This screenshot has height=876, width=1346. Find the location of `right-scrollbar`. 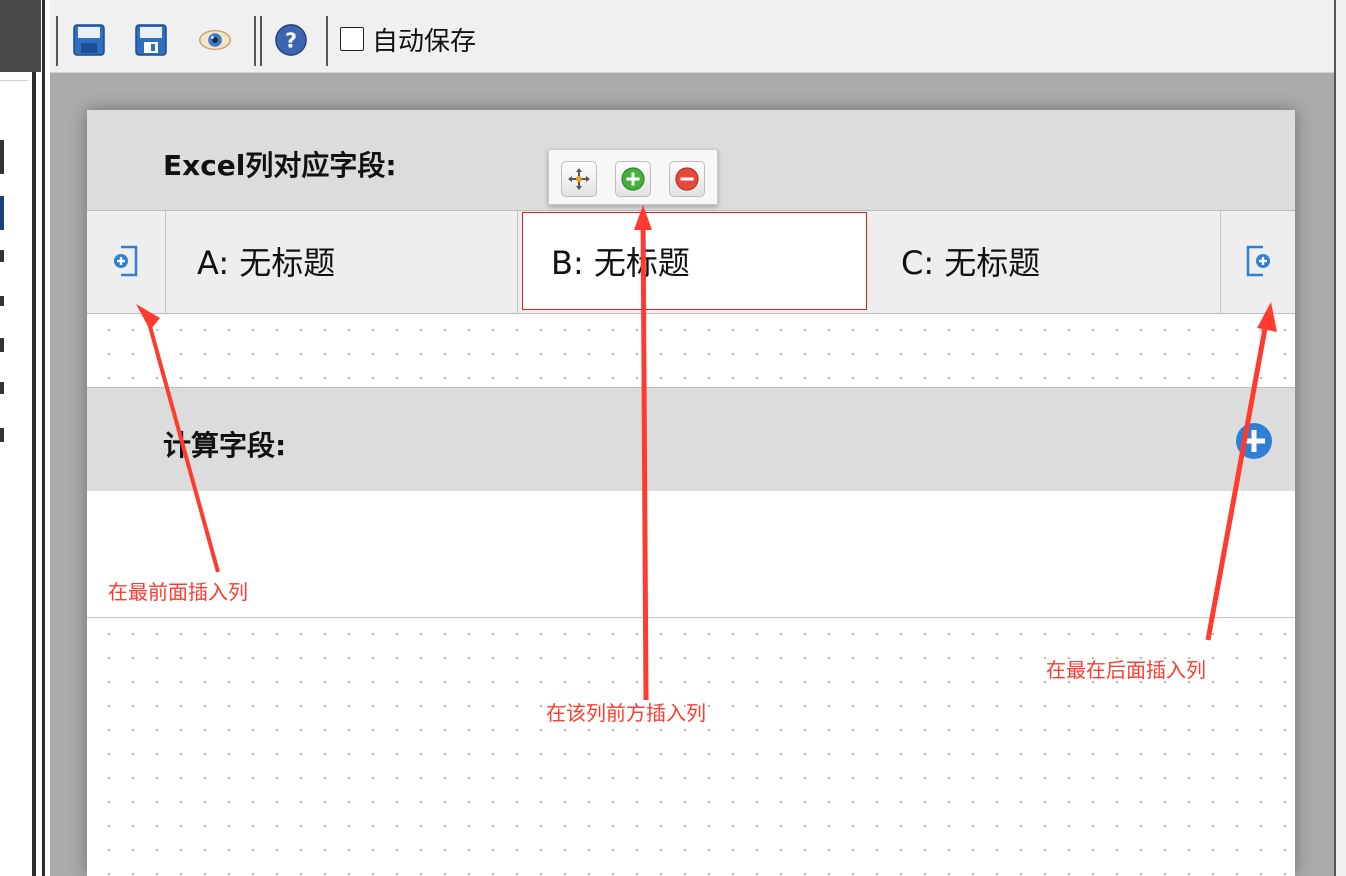

right-scrollbar is located at coordinates (1340, 438).